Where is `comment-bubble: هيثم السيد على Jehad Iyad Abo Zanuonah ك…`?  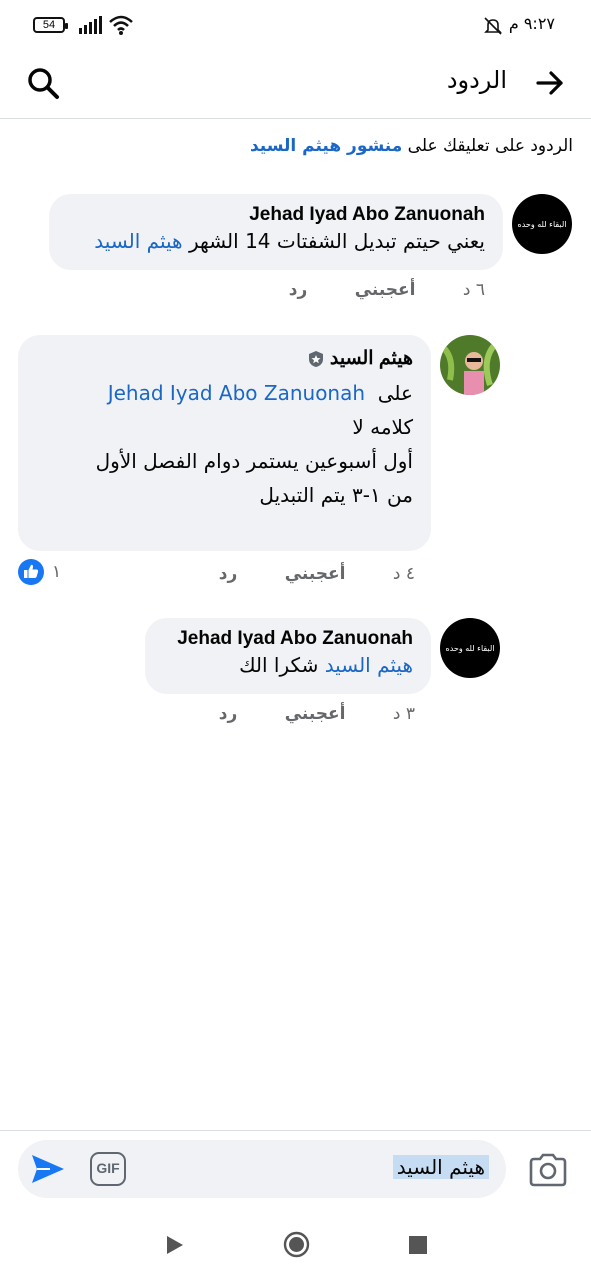 comment-bubble: هيثم السيد على Jehad Iyad Abo Zanuonah ك… is located at coordinates (224, 443).